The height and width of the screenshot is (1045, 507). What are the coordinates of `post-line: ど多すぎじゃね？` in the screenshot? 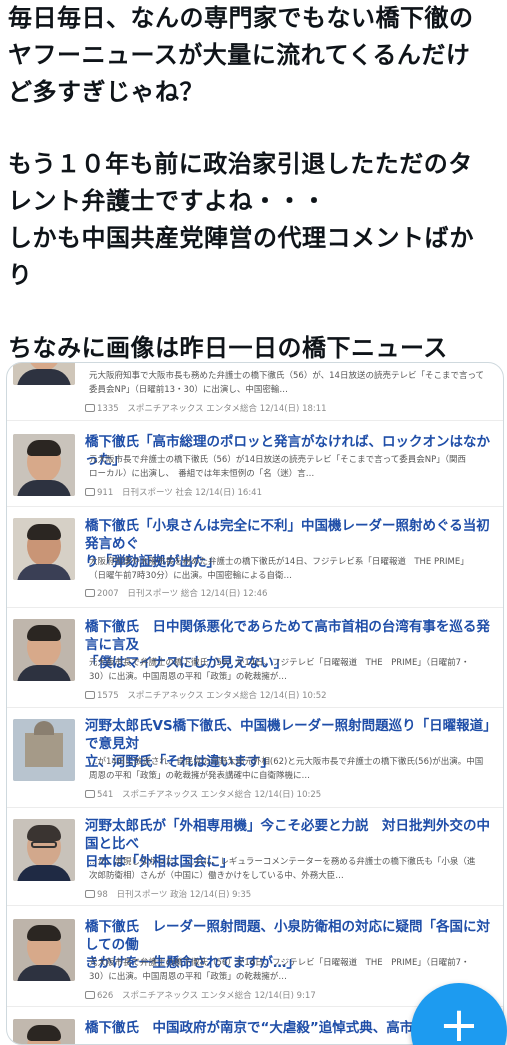 It's located at (106, 91).